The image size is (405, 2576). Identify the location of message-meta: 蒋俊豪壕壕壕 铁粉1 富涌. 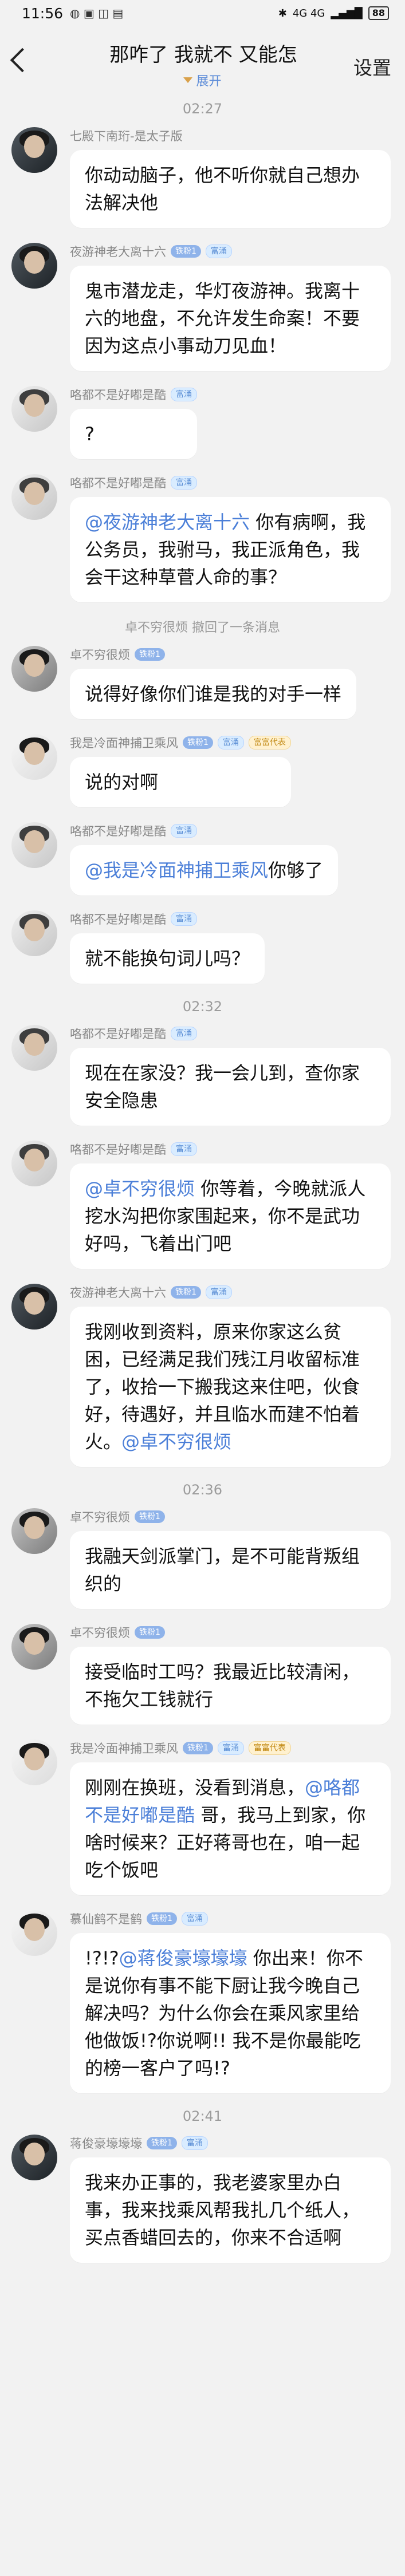
(230, 2143).